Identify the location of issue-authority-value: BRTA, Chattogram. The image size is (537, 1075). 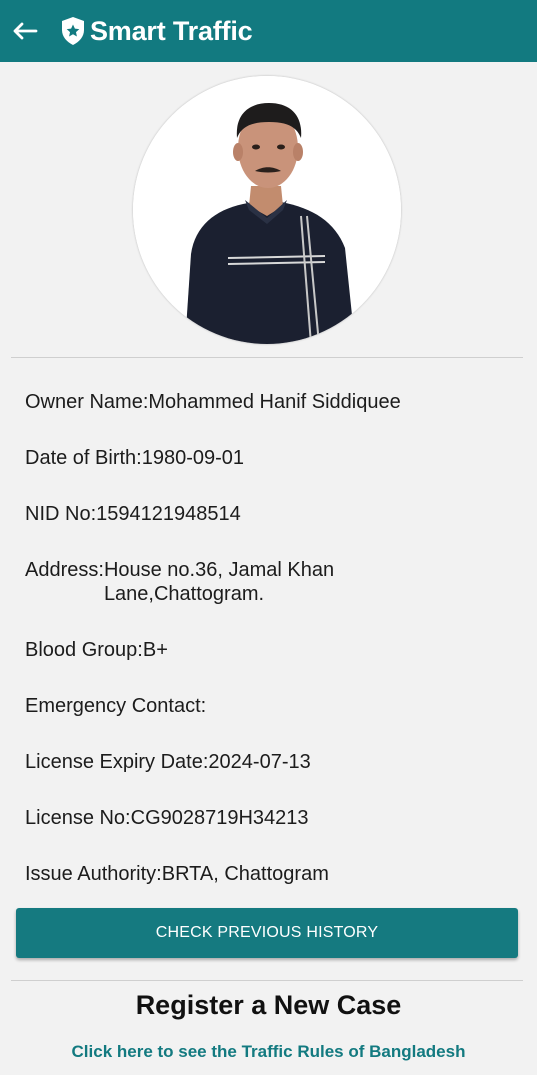
(245, 874).